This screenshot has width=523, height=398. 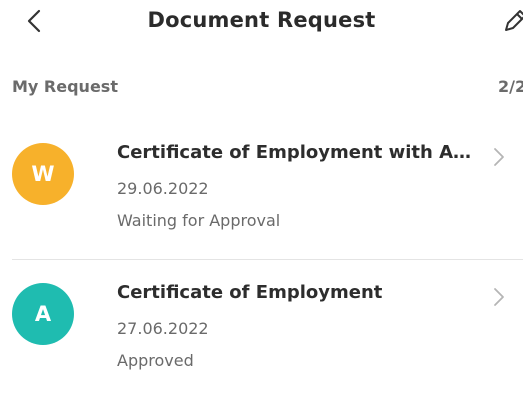 I want to click on request-date: 29.06.2022, so click(x=163, y=188).